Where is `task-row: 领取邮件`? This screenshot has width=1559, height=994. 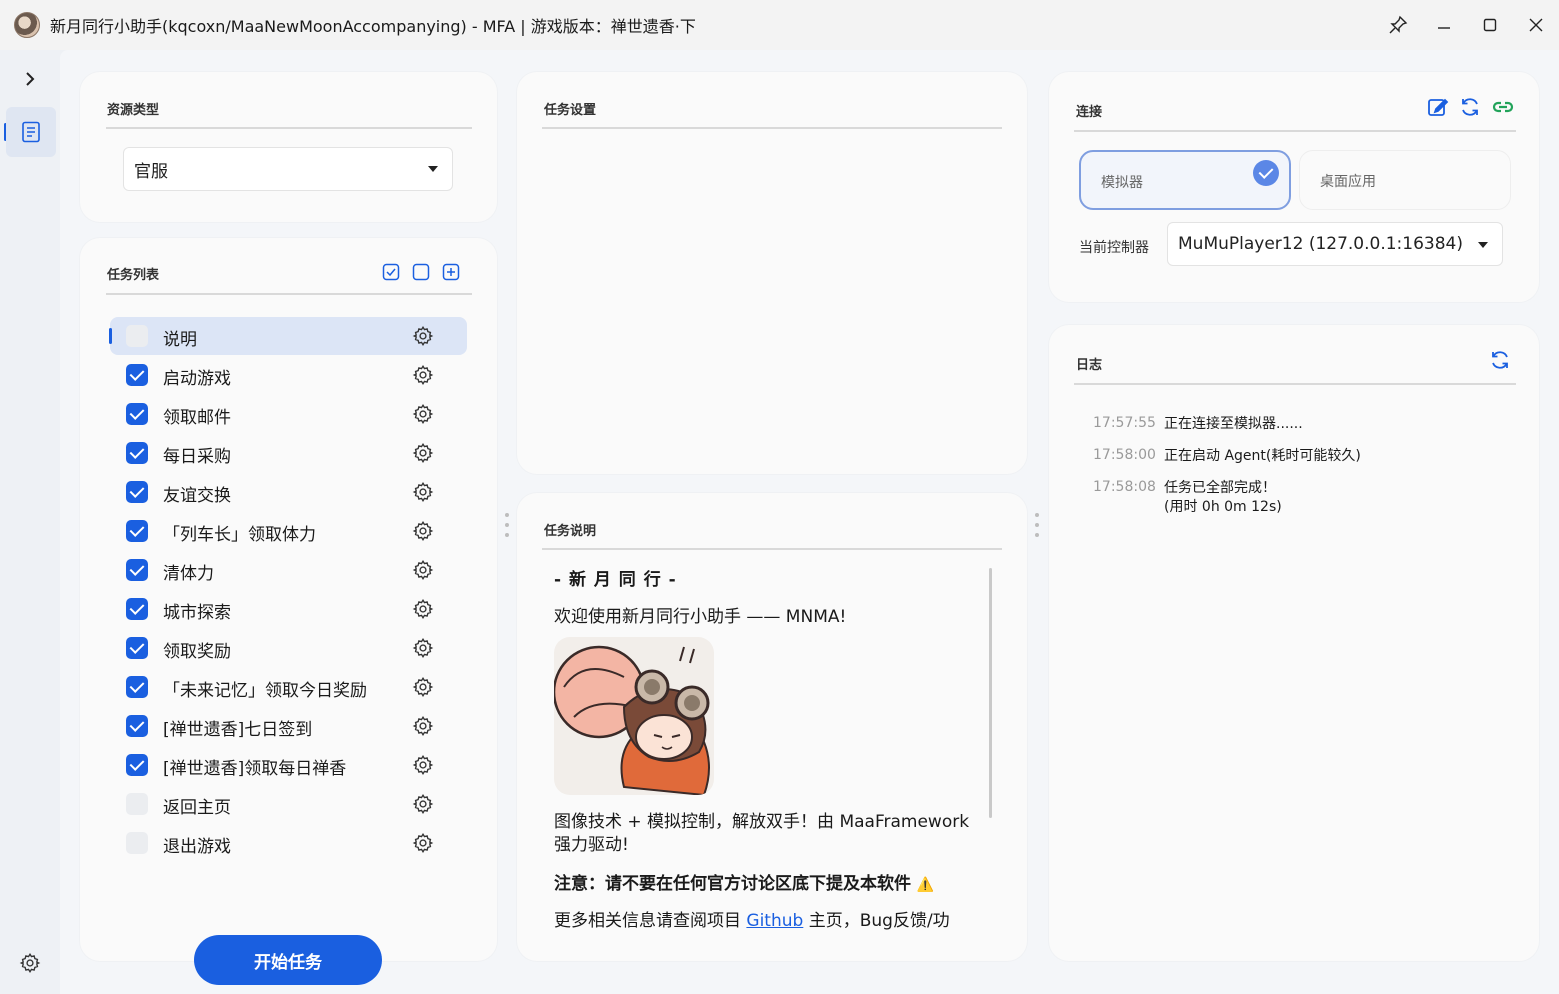 task-row: 领取邮件 is located at coordinates (288, 414).